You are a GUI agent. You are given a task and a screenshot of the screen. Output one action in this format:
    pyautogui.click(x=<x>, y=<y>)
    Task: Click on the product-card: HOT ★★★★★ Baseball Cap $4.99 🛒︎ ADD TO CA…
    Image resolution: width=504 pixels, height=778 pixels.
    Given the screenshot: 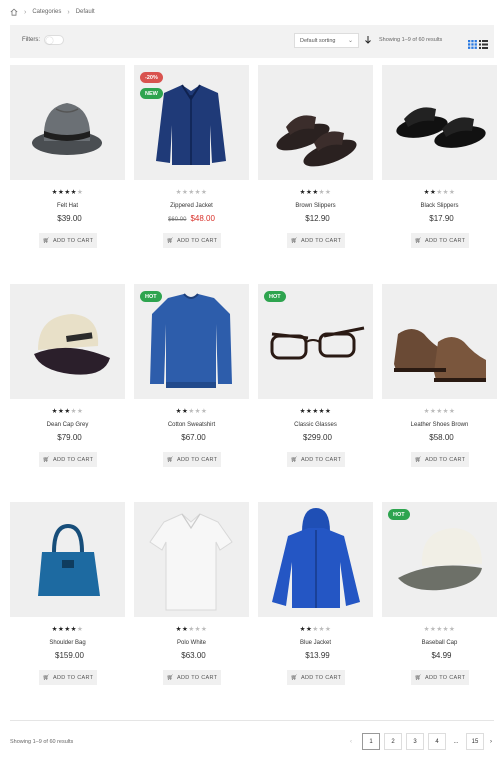 What is the action you would take?
    pyautogui.click(x=439, y=593)
    